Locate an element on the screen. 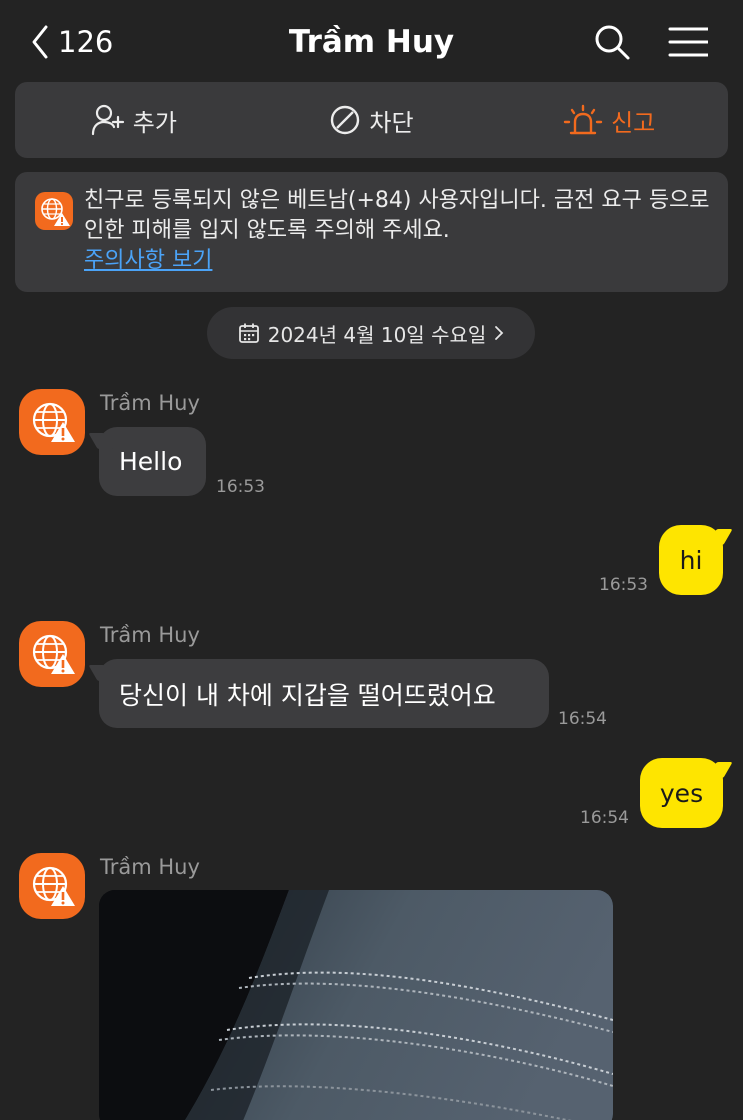 This screenshot has width=743, height=1120. incoming-message-bubble: 당신이 내 차에 지갑을 떨어뜨렸어요 is located at coordinates (324, 693).